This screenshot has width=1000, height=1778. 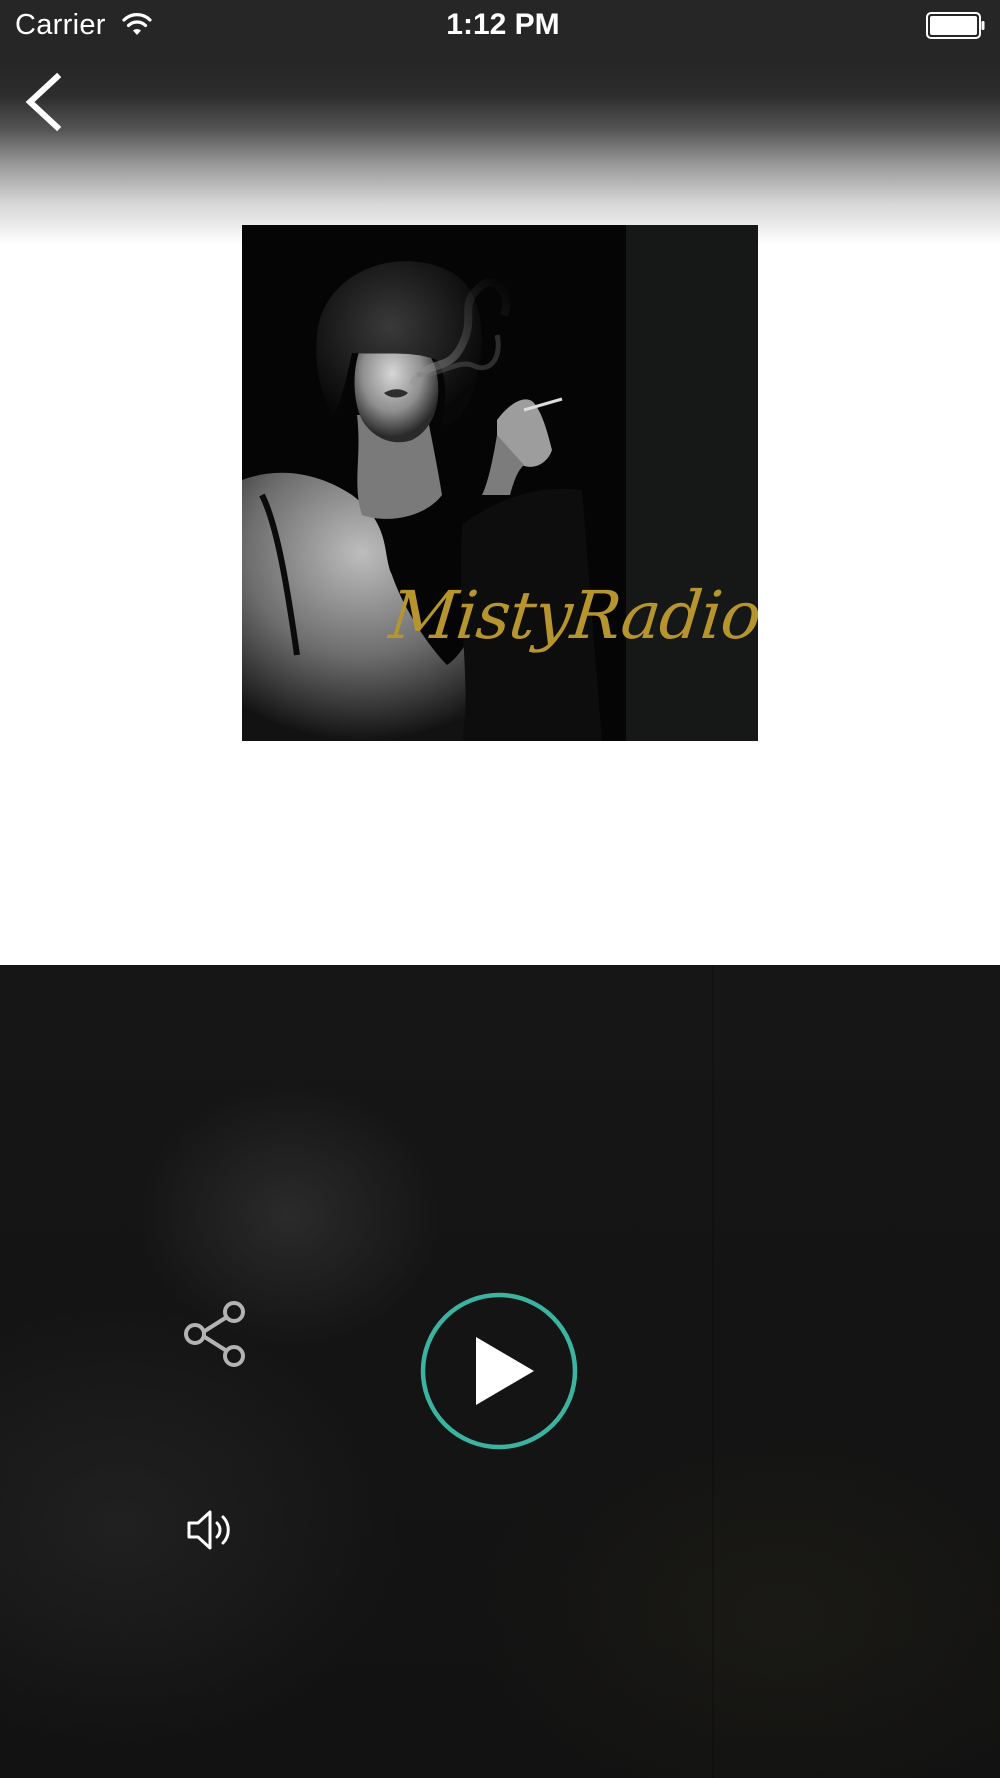 What do you see at coordinates (955, 25) in the screenshot?
I see `battery-full-icon` at bounding box center [955, 25].